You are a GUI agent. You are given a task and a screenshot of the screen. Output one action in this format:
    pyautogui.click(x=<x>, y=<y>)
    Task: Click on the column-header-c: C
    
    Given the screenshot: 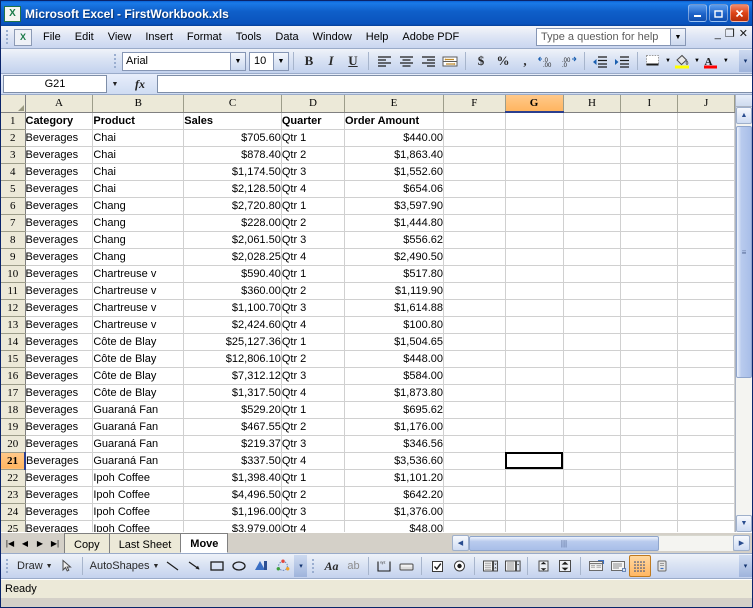 What is the action you would take?
    pyautogui.click(x=232, y=104)
    